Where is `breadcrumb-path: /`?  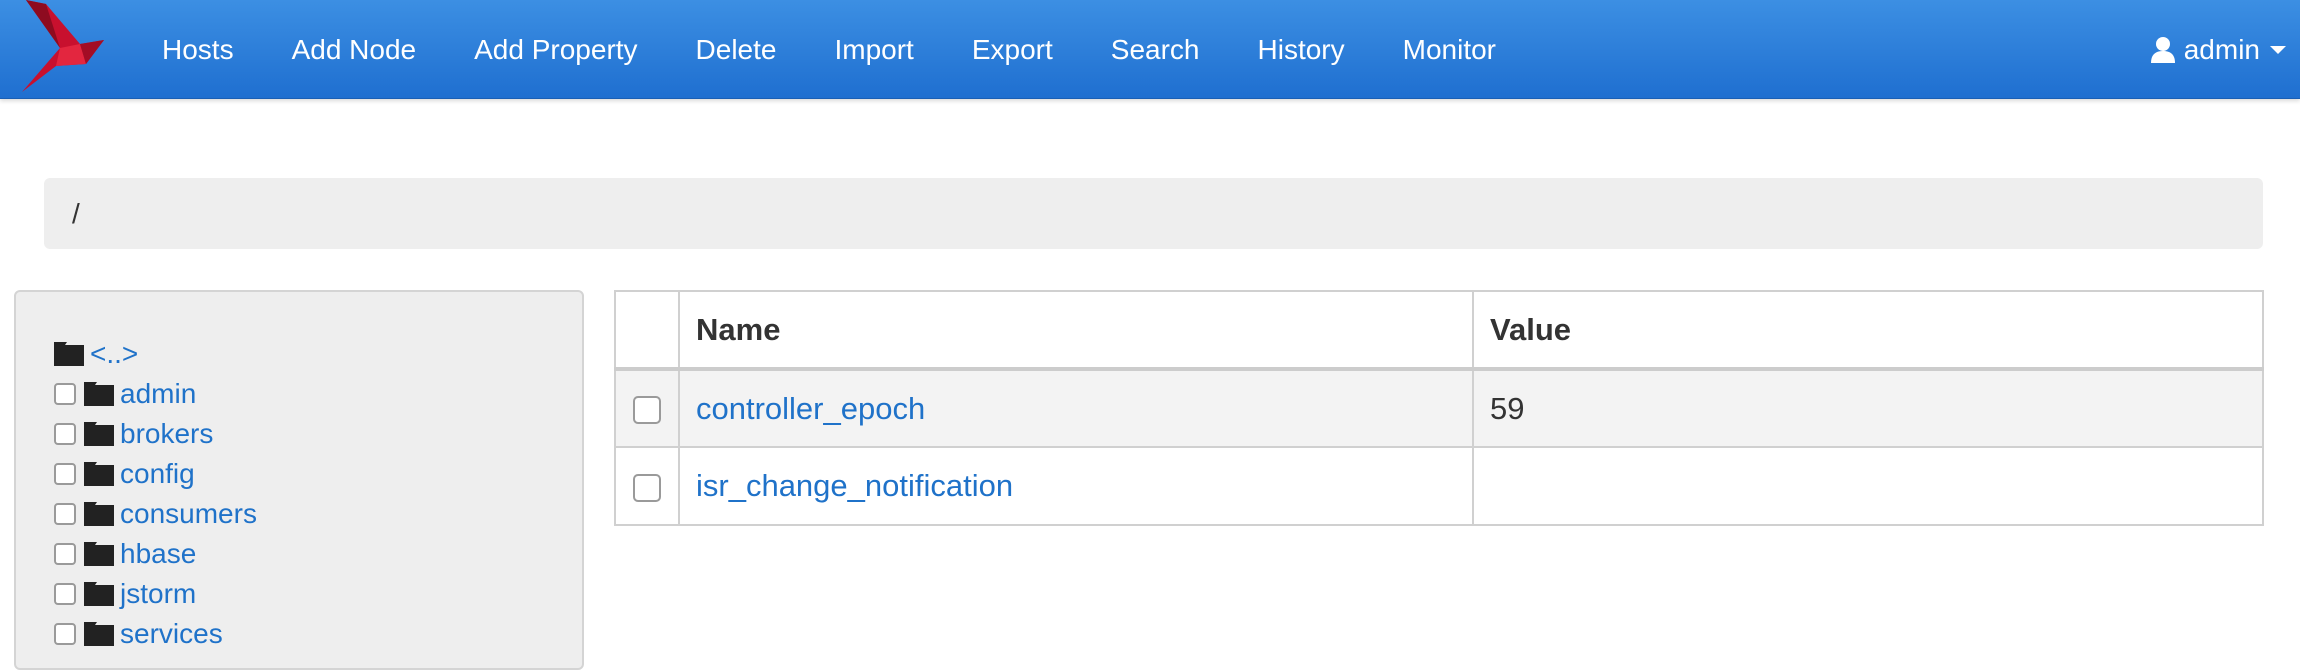
breadcrumb-path: / is located at coordinates (76, 213).